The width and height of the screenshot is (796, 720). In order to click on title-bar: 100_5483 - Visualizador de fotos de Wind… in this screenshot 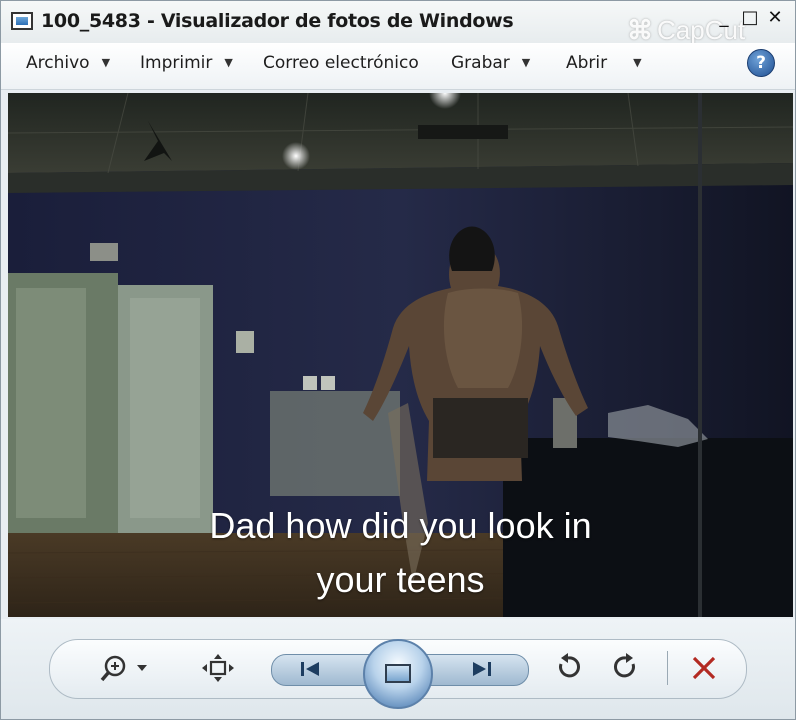, I will do `click(398, 23)`.